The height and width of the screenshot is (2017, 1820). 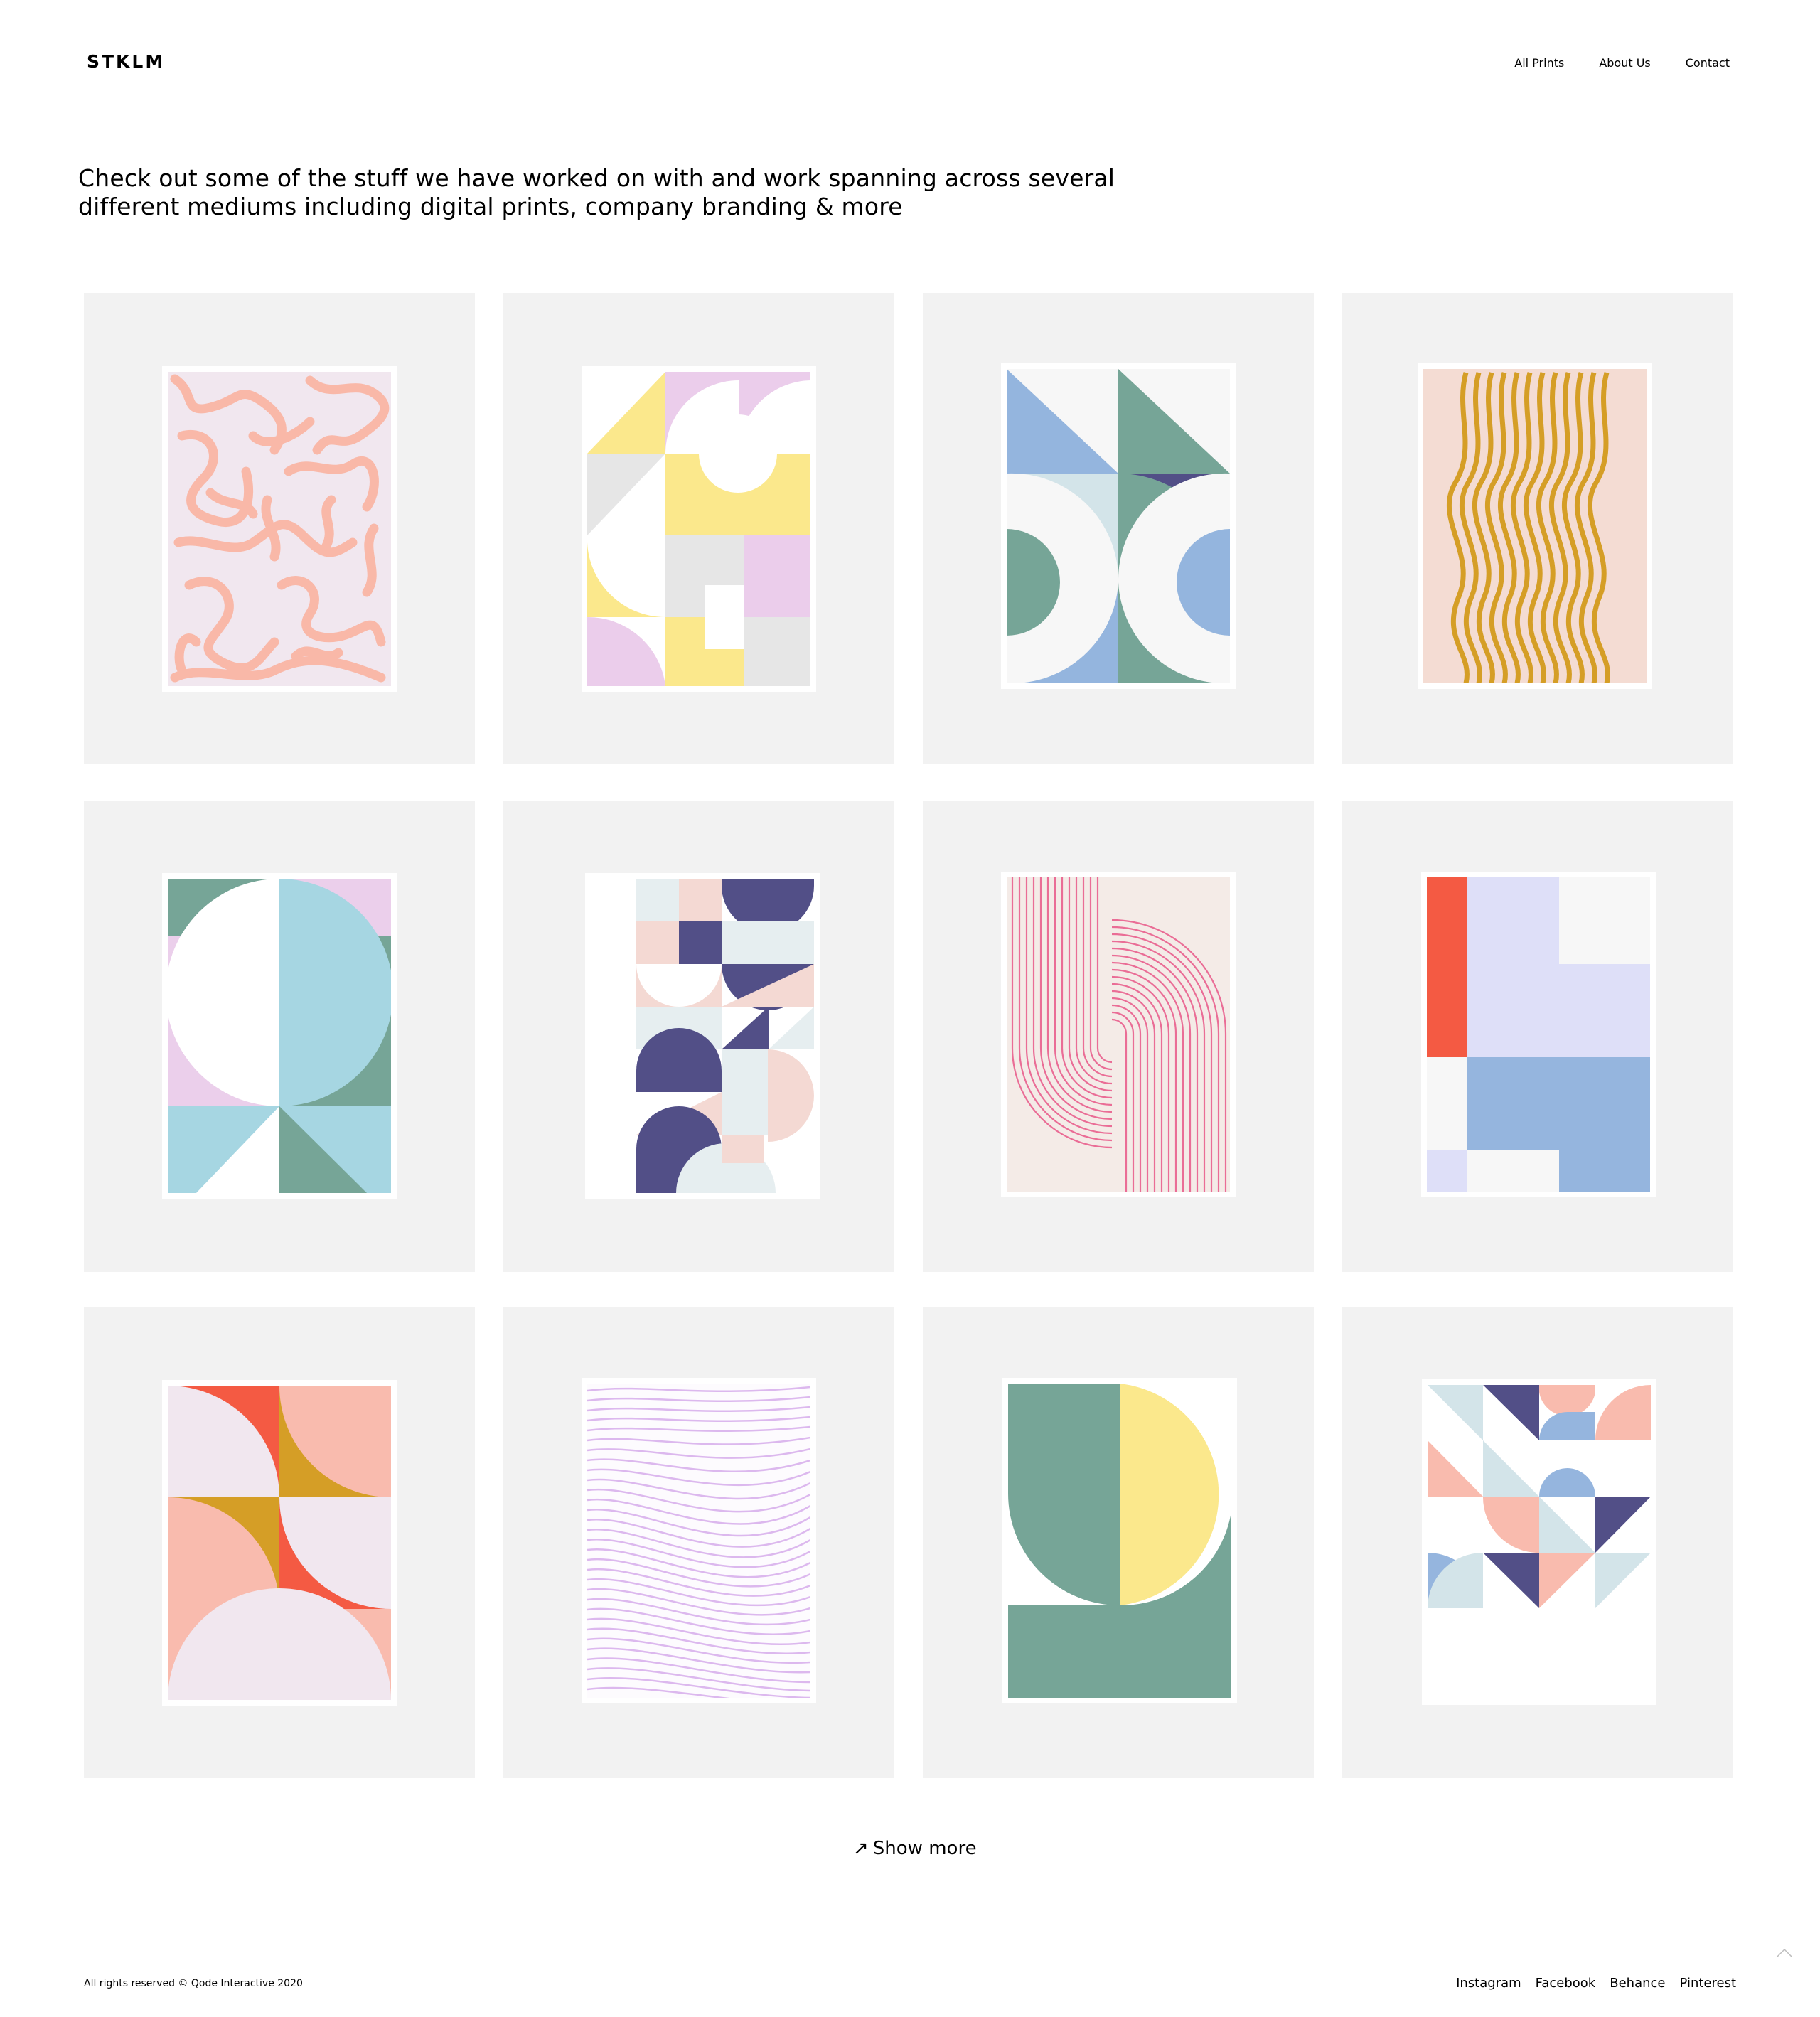 I want to click on portfolio-item-red-lavender, so click(x=1538, y=1036).